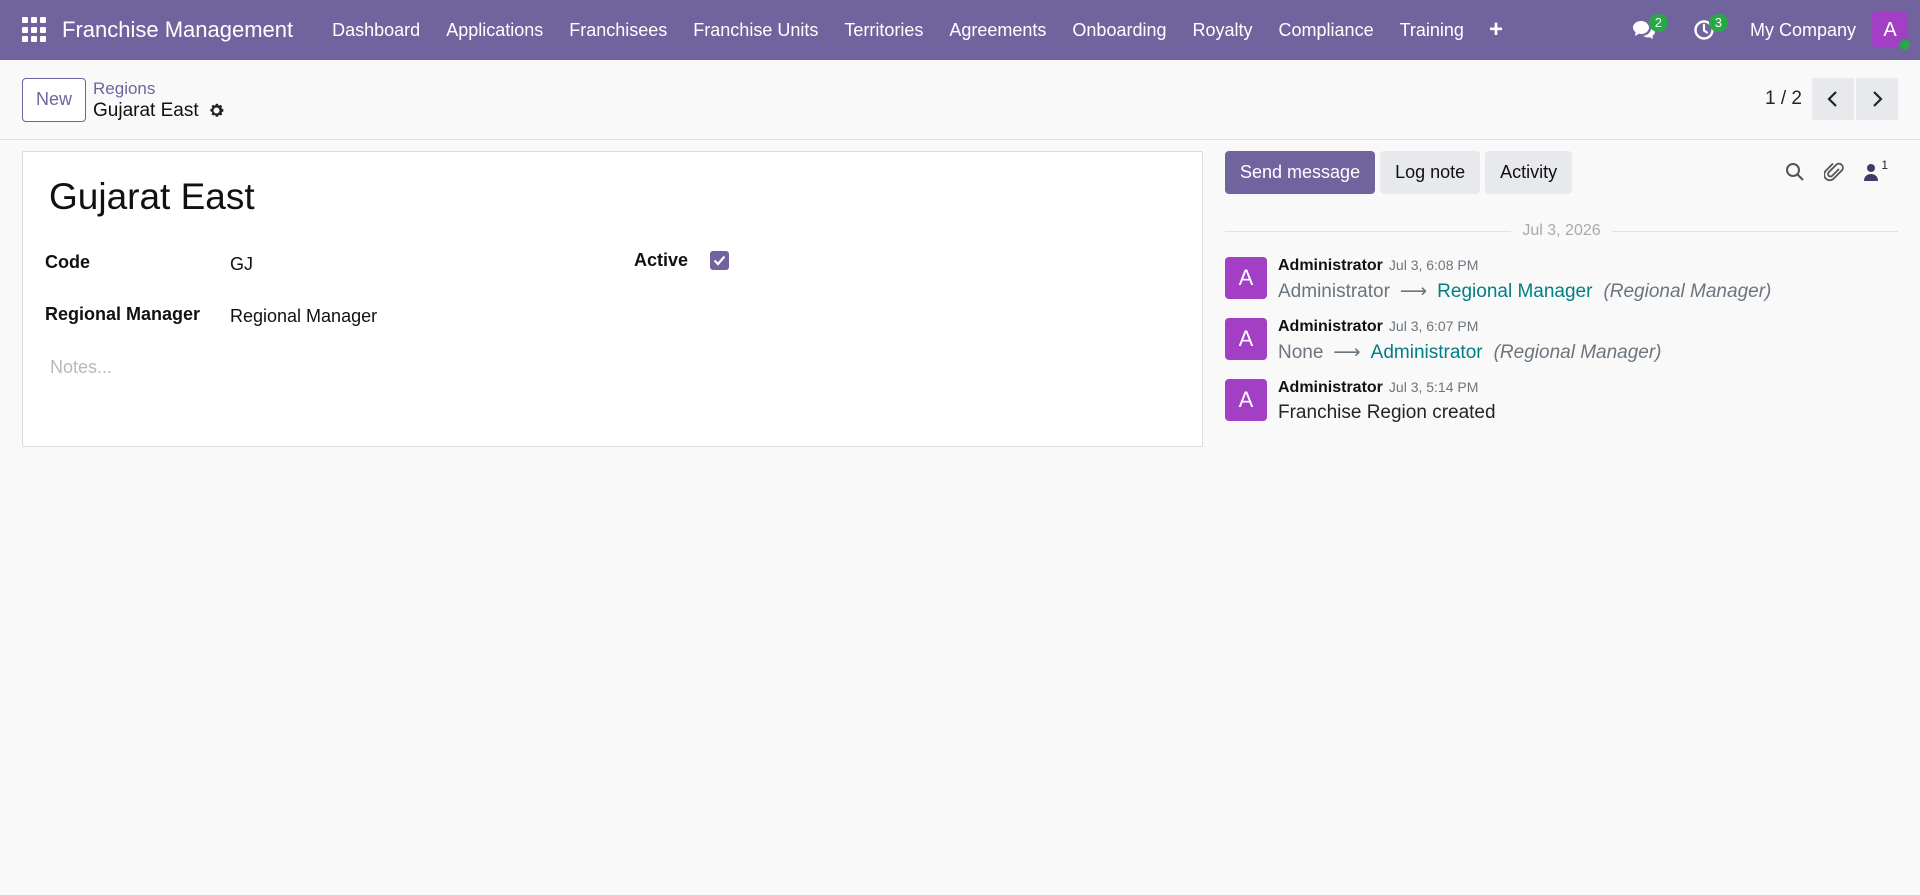  What do you see at coordinates (883, 30) in the screenshot?
I see `menu-item-territories: Territories` at bounding box center [883, 30].